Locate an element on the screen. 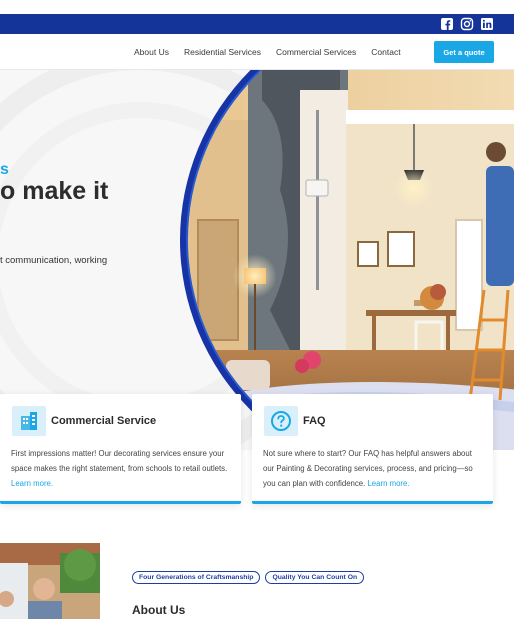 Image resolution: width=514 pixels, height=619 pixels. card-title: FAQ is located at coordinates (314, 421).